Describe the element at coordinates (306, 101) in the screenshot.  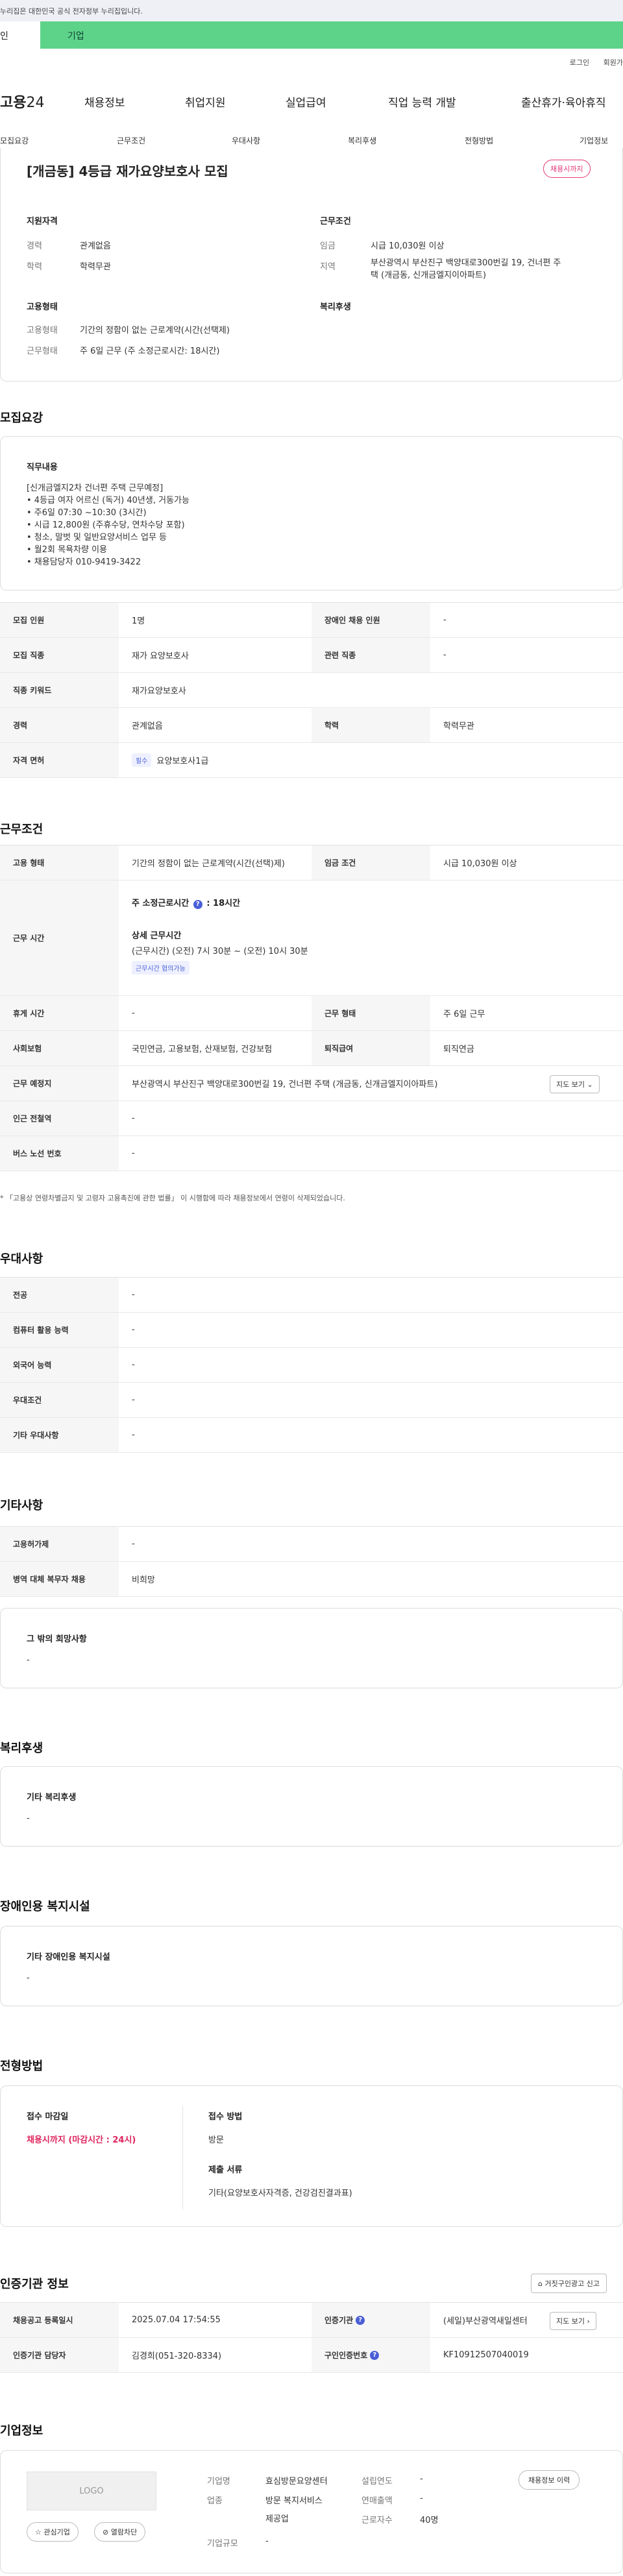
I see `menu-unemployment-benefit: 실업급여` at that location.